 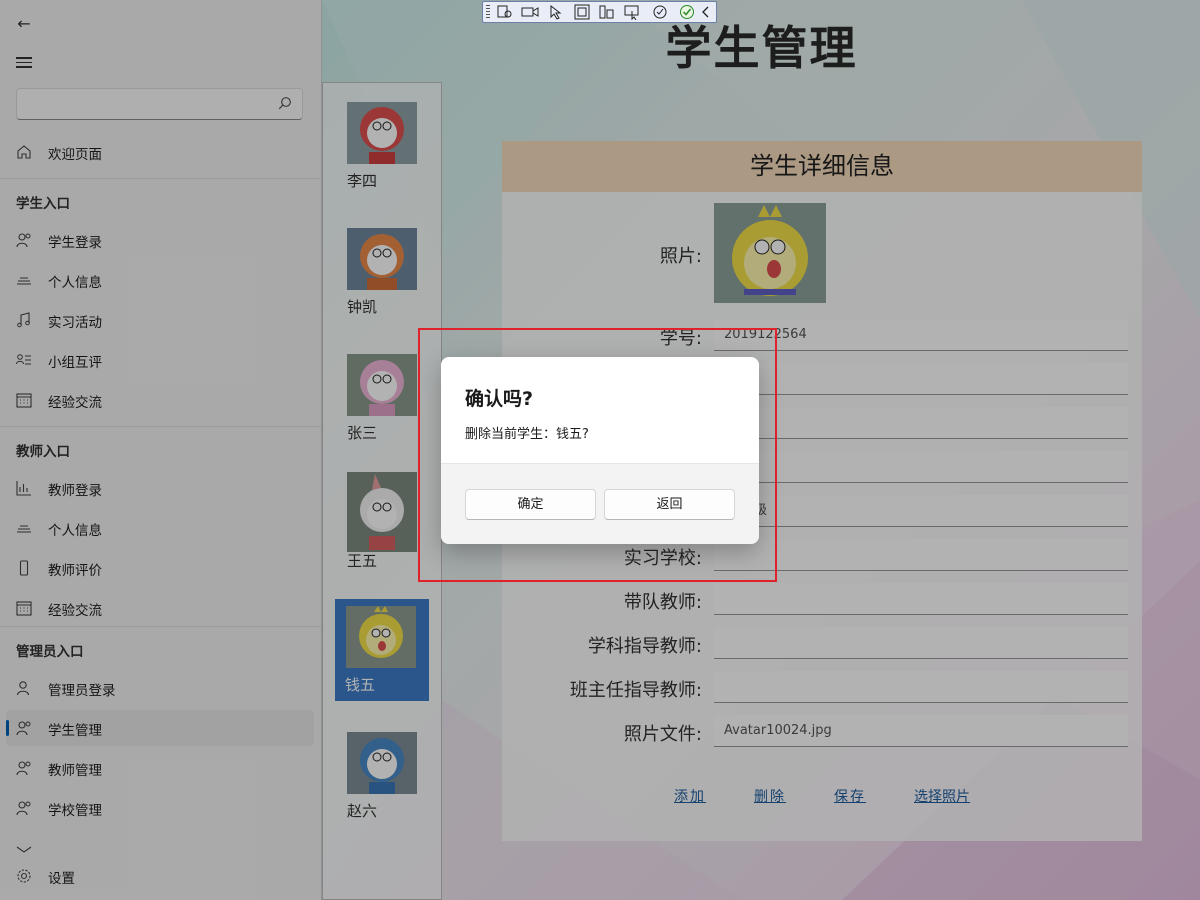 What do you see at coordinates (600, 503) in the screenshot?
I see `dialog-footer: 确定 返回` at bounding box center [600, 503].